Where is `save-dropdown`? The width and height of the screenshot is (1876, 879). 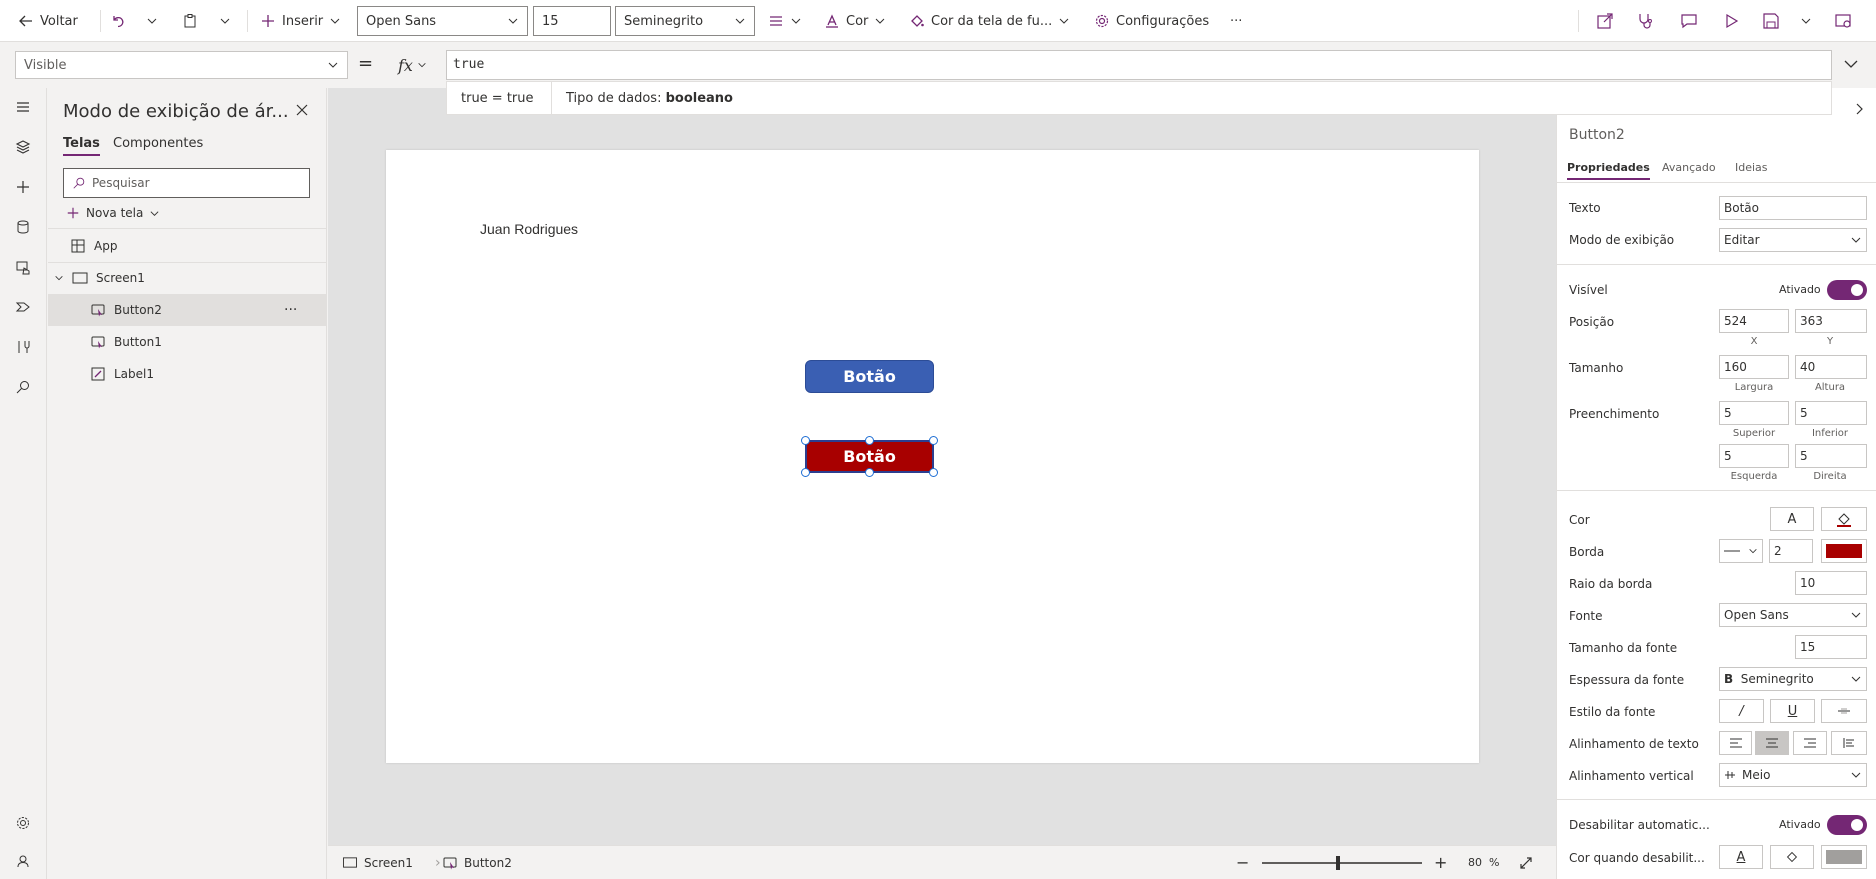 save-dropdown is located at coordinates (1806, 21).